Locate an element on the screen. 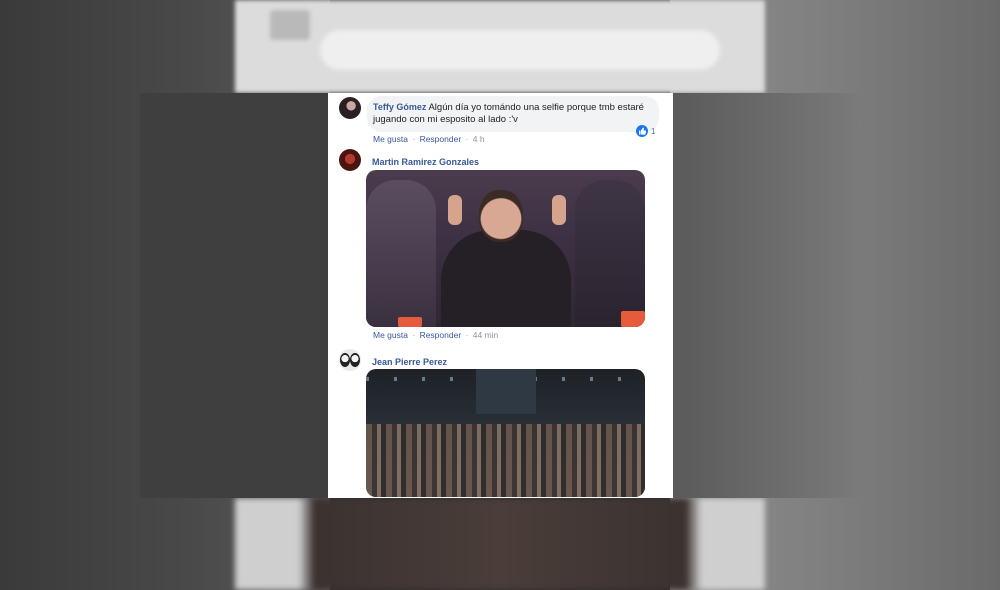  gif-thumbs-up-image is located at coordinates (505, 248).